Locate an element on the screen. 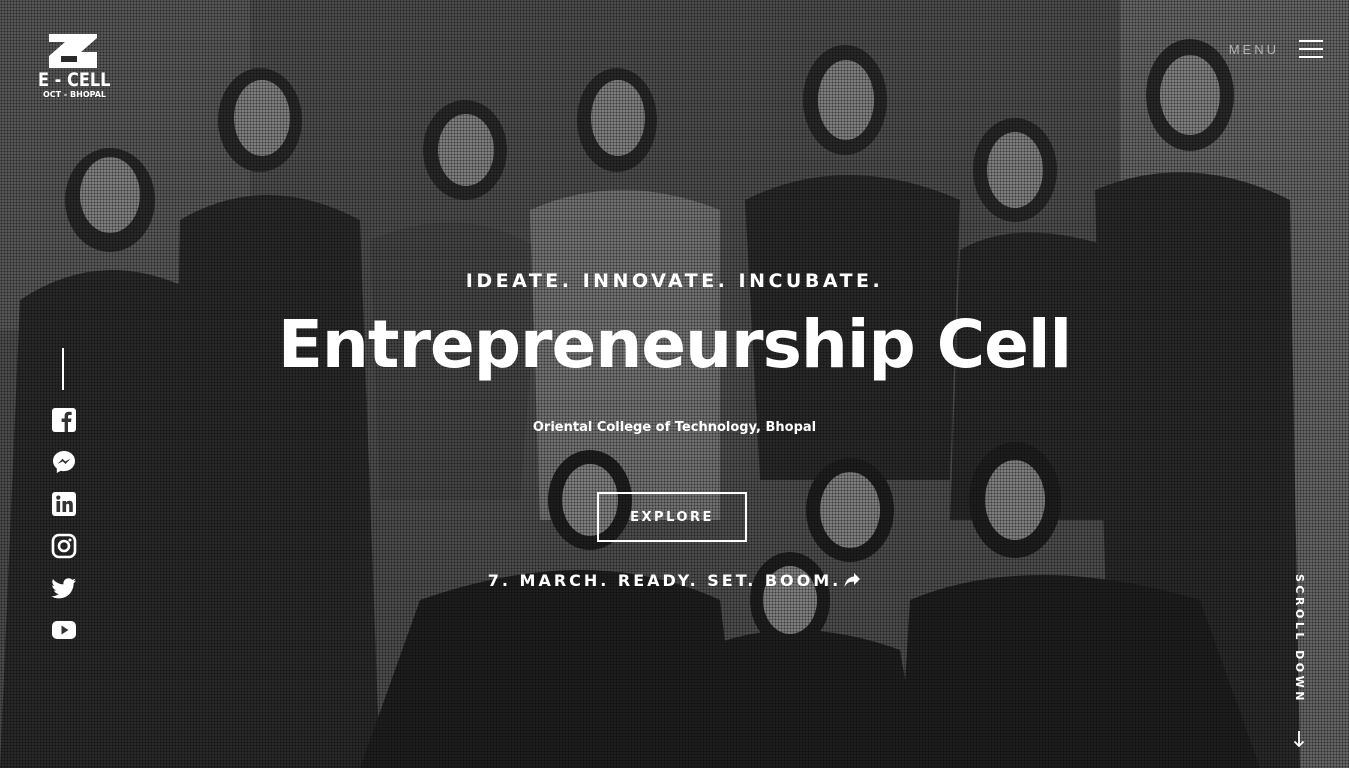 This screenshot has width=1349, height=768. instagram-link is located at coordinates (64, 546).